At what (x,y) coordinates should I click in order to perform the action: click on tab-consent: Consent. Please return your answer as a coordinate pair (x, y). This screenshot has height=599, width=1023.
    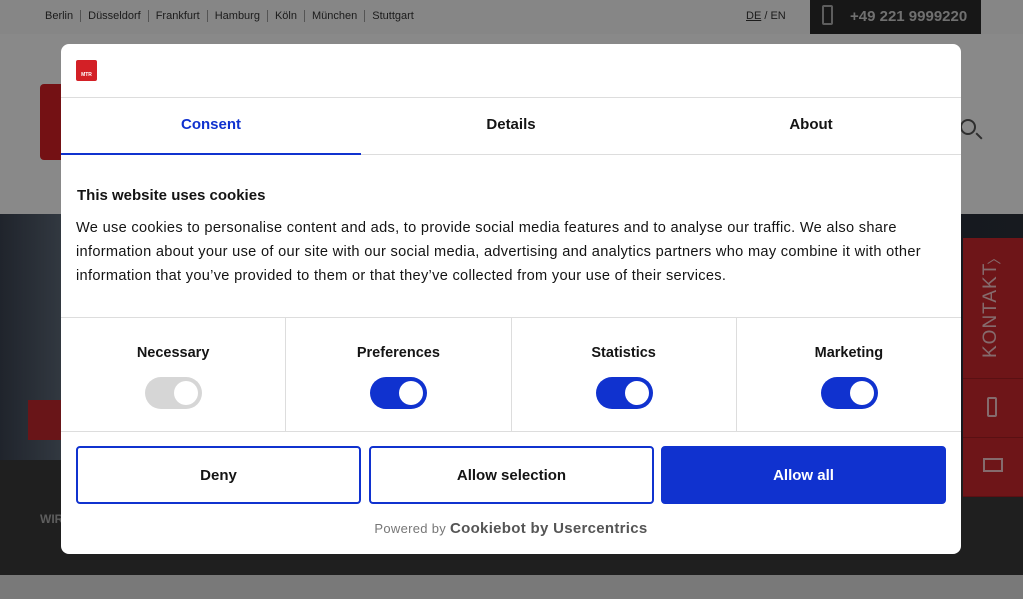
    Looking at the image, I should click on (211, 126).